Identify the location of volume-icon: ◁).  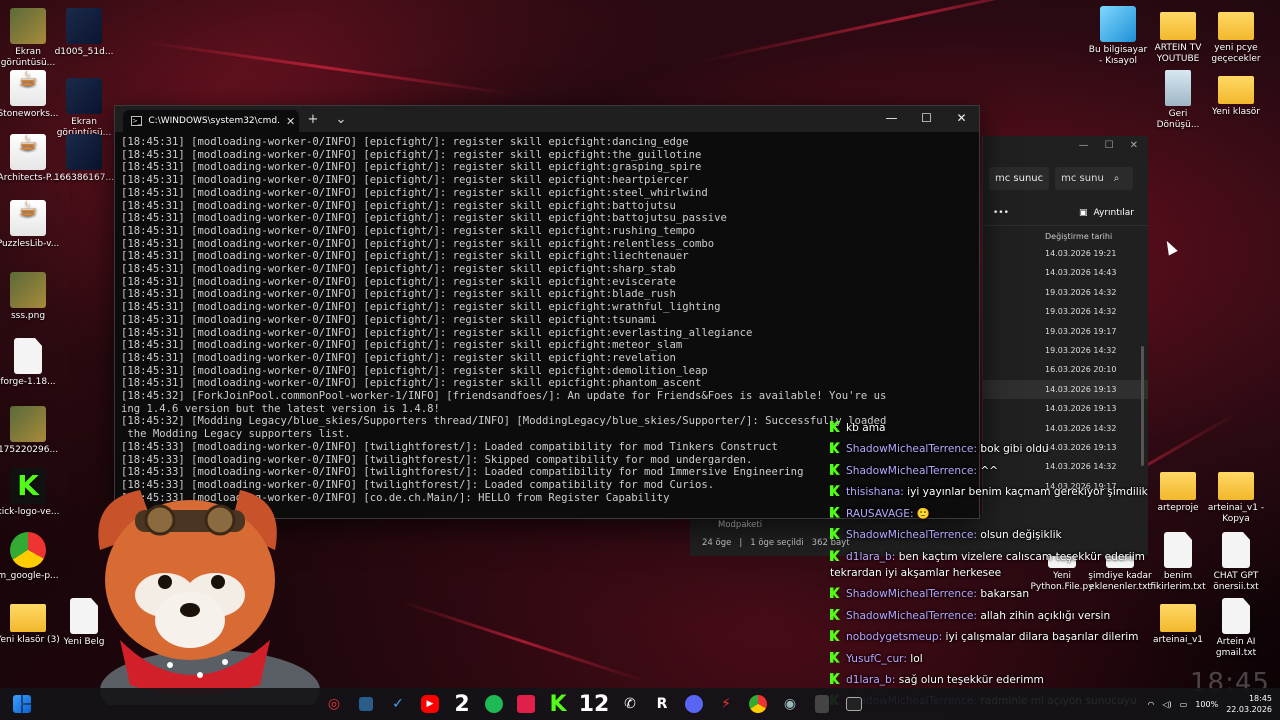
(1166, 704).